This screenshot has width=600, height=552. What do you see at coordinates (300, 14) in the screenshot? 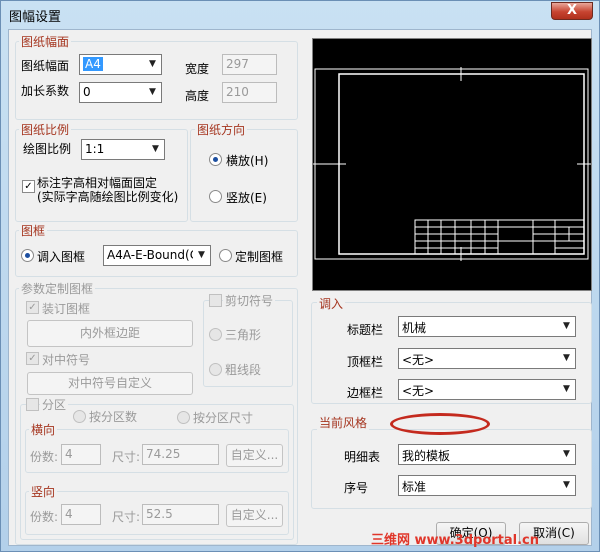
I see `title-bar: 图幅设置 X` at bounding box center [300, 14].